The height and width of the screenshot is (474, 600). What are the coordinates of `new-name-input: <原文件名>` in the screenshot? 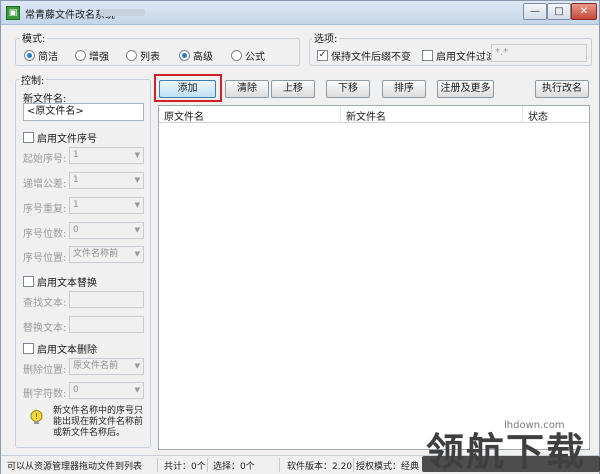 It's located at (83, 112).